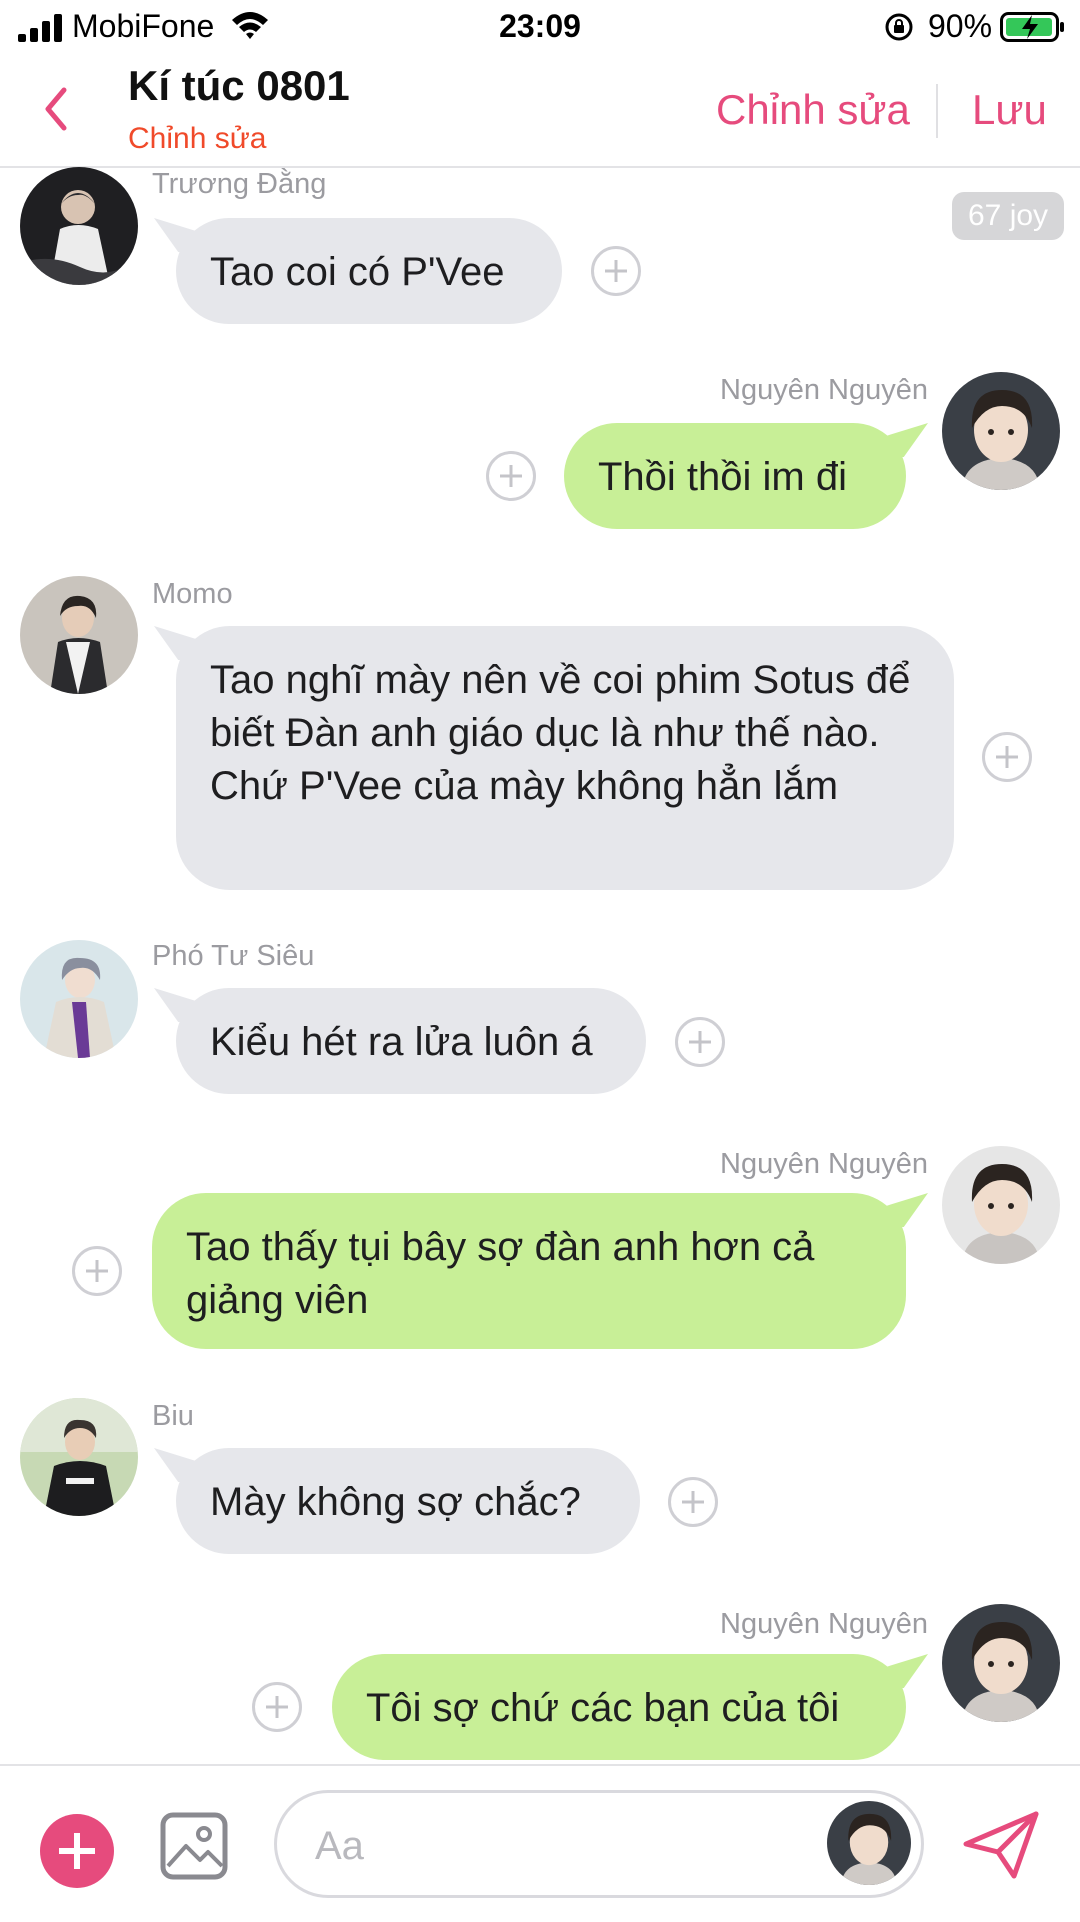 The image size is (1080, 1922). I want to click on message-bubble: Tao coi có P'Vee, so click(369, 271).